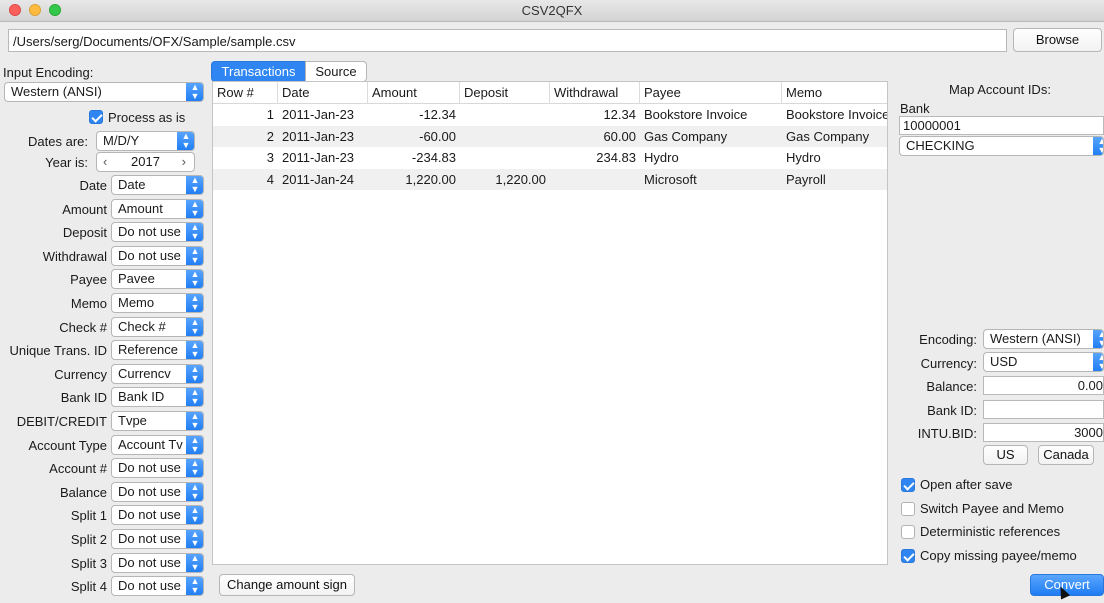  Describe the element at coordinates (61, 421) in the screenshot. I see `mapping-label: DEBIT/CREDIT` at that location.